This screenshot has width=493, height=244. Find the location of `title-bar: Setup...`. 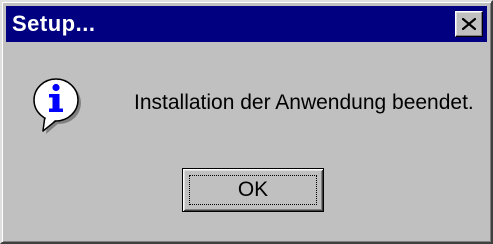

title-bar: Setup... is located at coordinates (246, 24).